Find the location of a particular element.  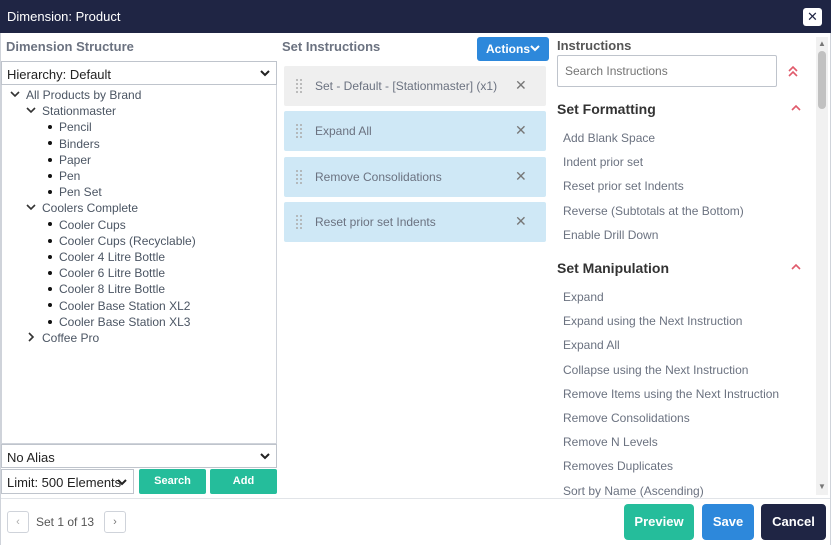

instruction-option: Expand All is located at coordinates (591, 345).